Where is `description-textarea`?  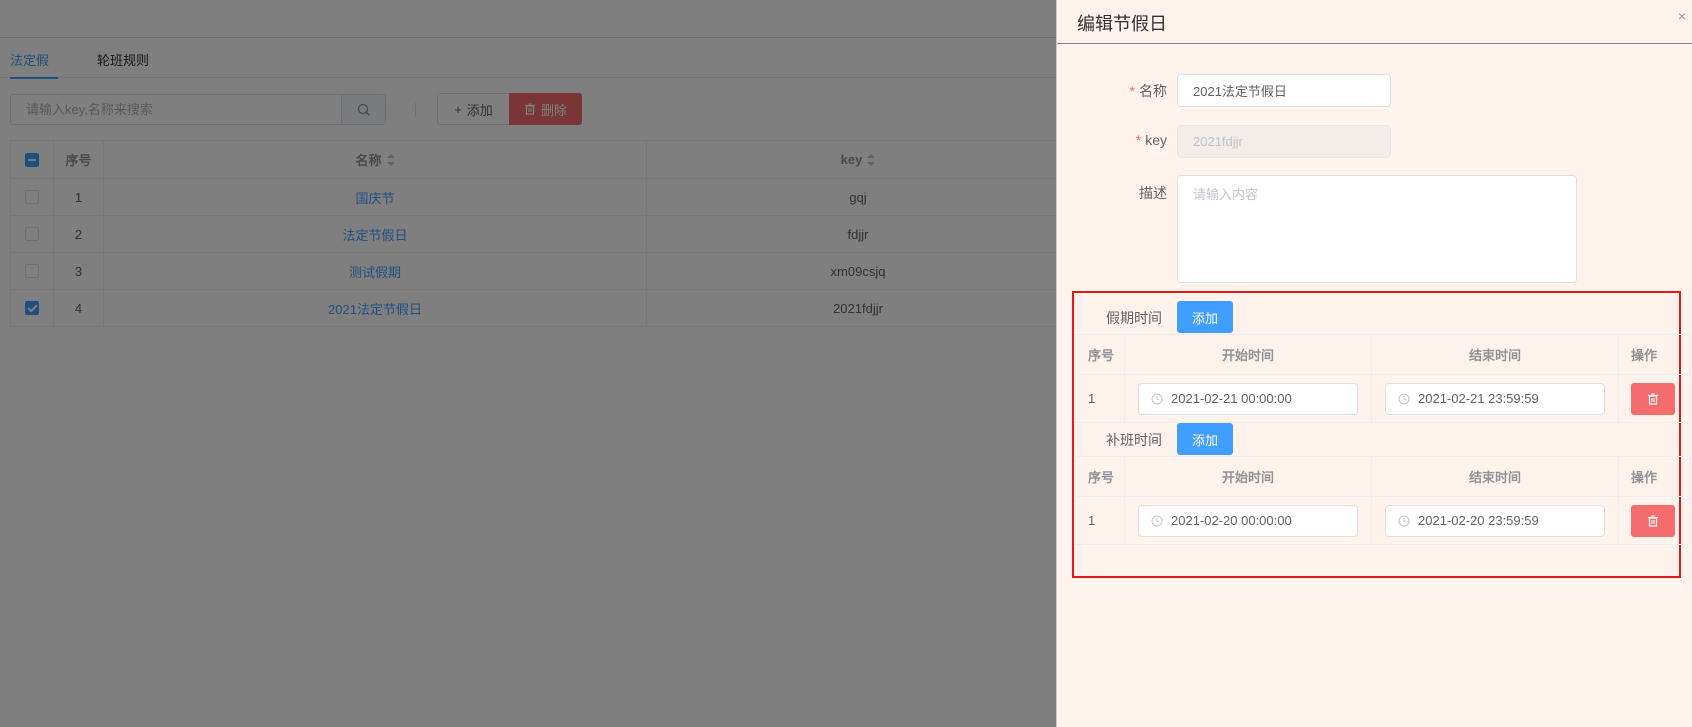
description-textarea is located at coordinates (1377, 229).